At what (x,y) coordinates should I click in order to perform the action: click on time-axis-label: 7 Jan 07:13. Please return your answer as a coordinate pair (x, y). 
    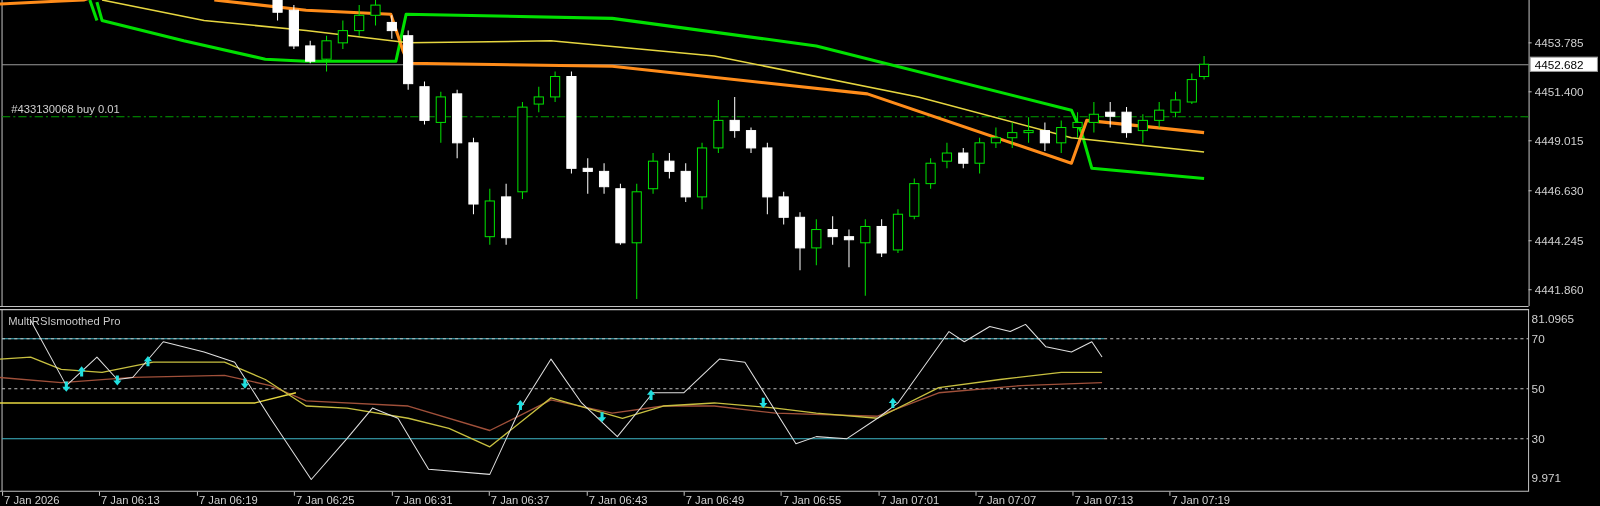
    Looking at the image, I should click on (1104, 499).